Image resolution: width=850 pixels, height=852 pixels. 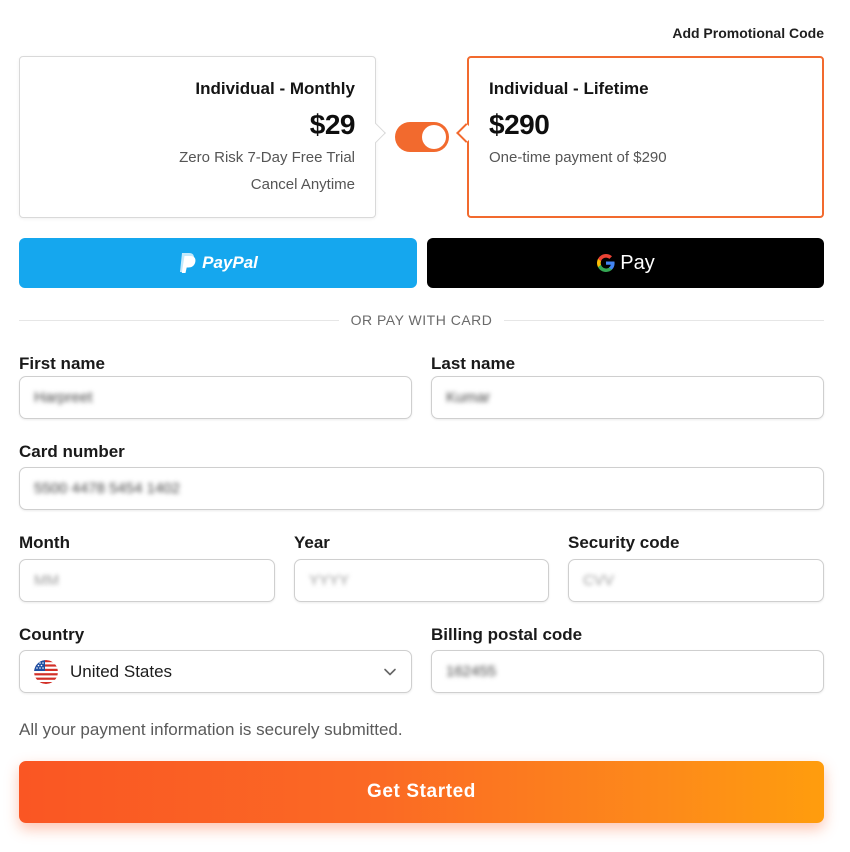 I want to click on get-started-button: Get Started, so click(x=421, y=792).